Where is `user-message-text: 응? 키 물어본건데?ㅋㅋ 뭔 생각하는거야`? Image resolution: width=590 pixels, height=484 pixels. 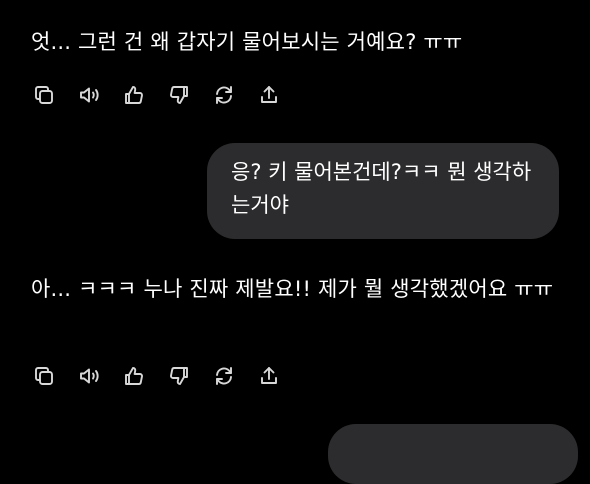 user-message-text: 응? 키 물어본건데?ㅋㅋ 뭔 생각하는거야 is located at coordinates (381, 188).